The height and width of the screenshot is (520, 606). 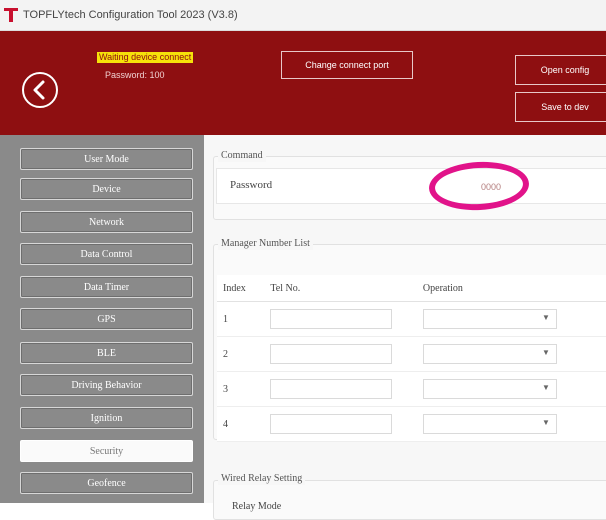 What do you see at coordinates (409, 500) in the screenshot?
I see `wired-relay-group` at bounding box center [409, 500].